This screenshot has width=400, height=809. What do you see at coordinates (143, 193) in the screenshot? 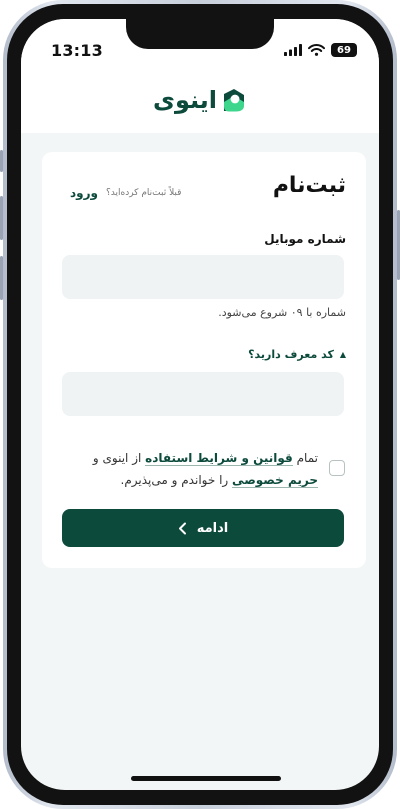
I see `already-registered-text: قبلاً ثبت‌نام کرده‌اید؟` at bounding box center [143, 193].